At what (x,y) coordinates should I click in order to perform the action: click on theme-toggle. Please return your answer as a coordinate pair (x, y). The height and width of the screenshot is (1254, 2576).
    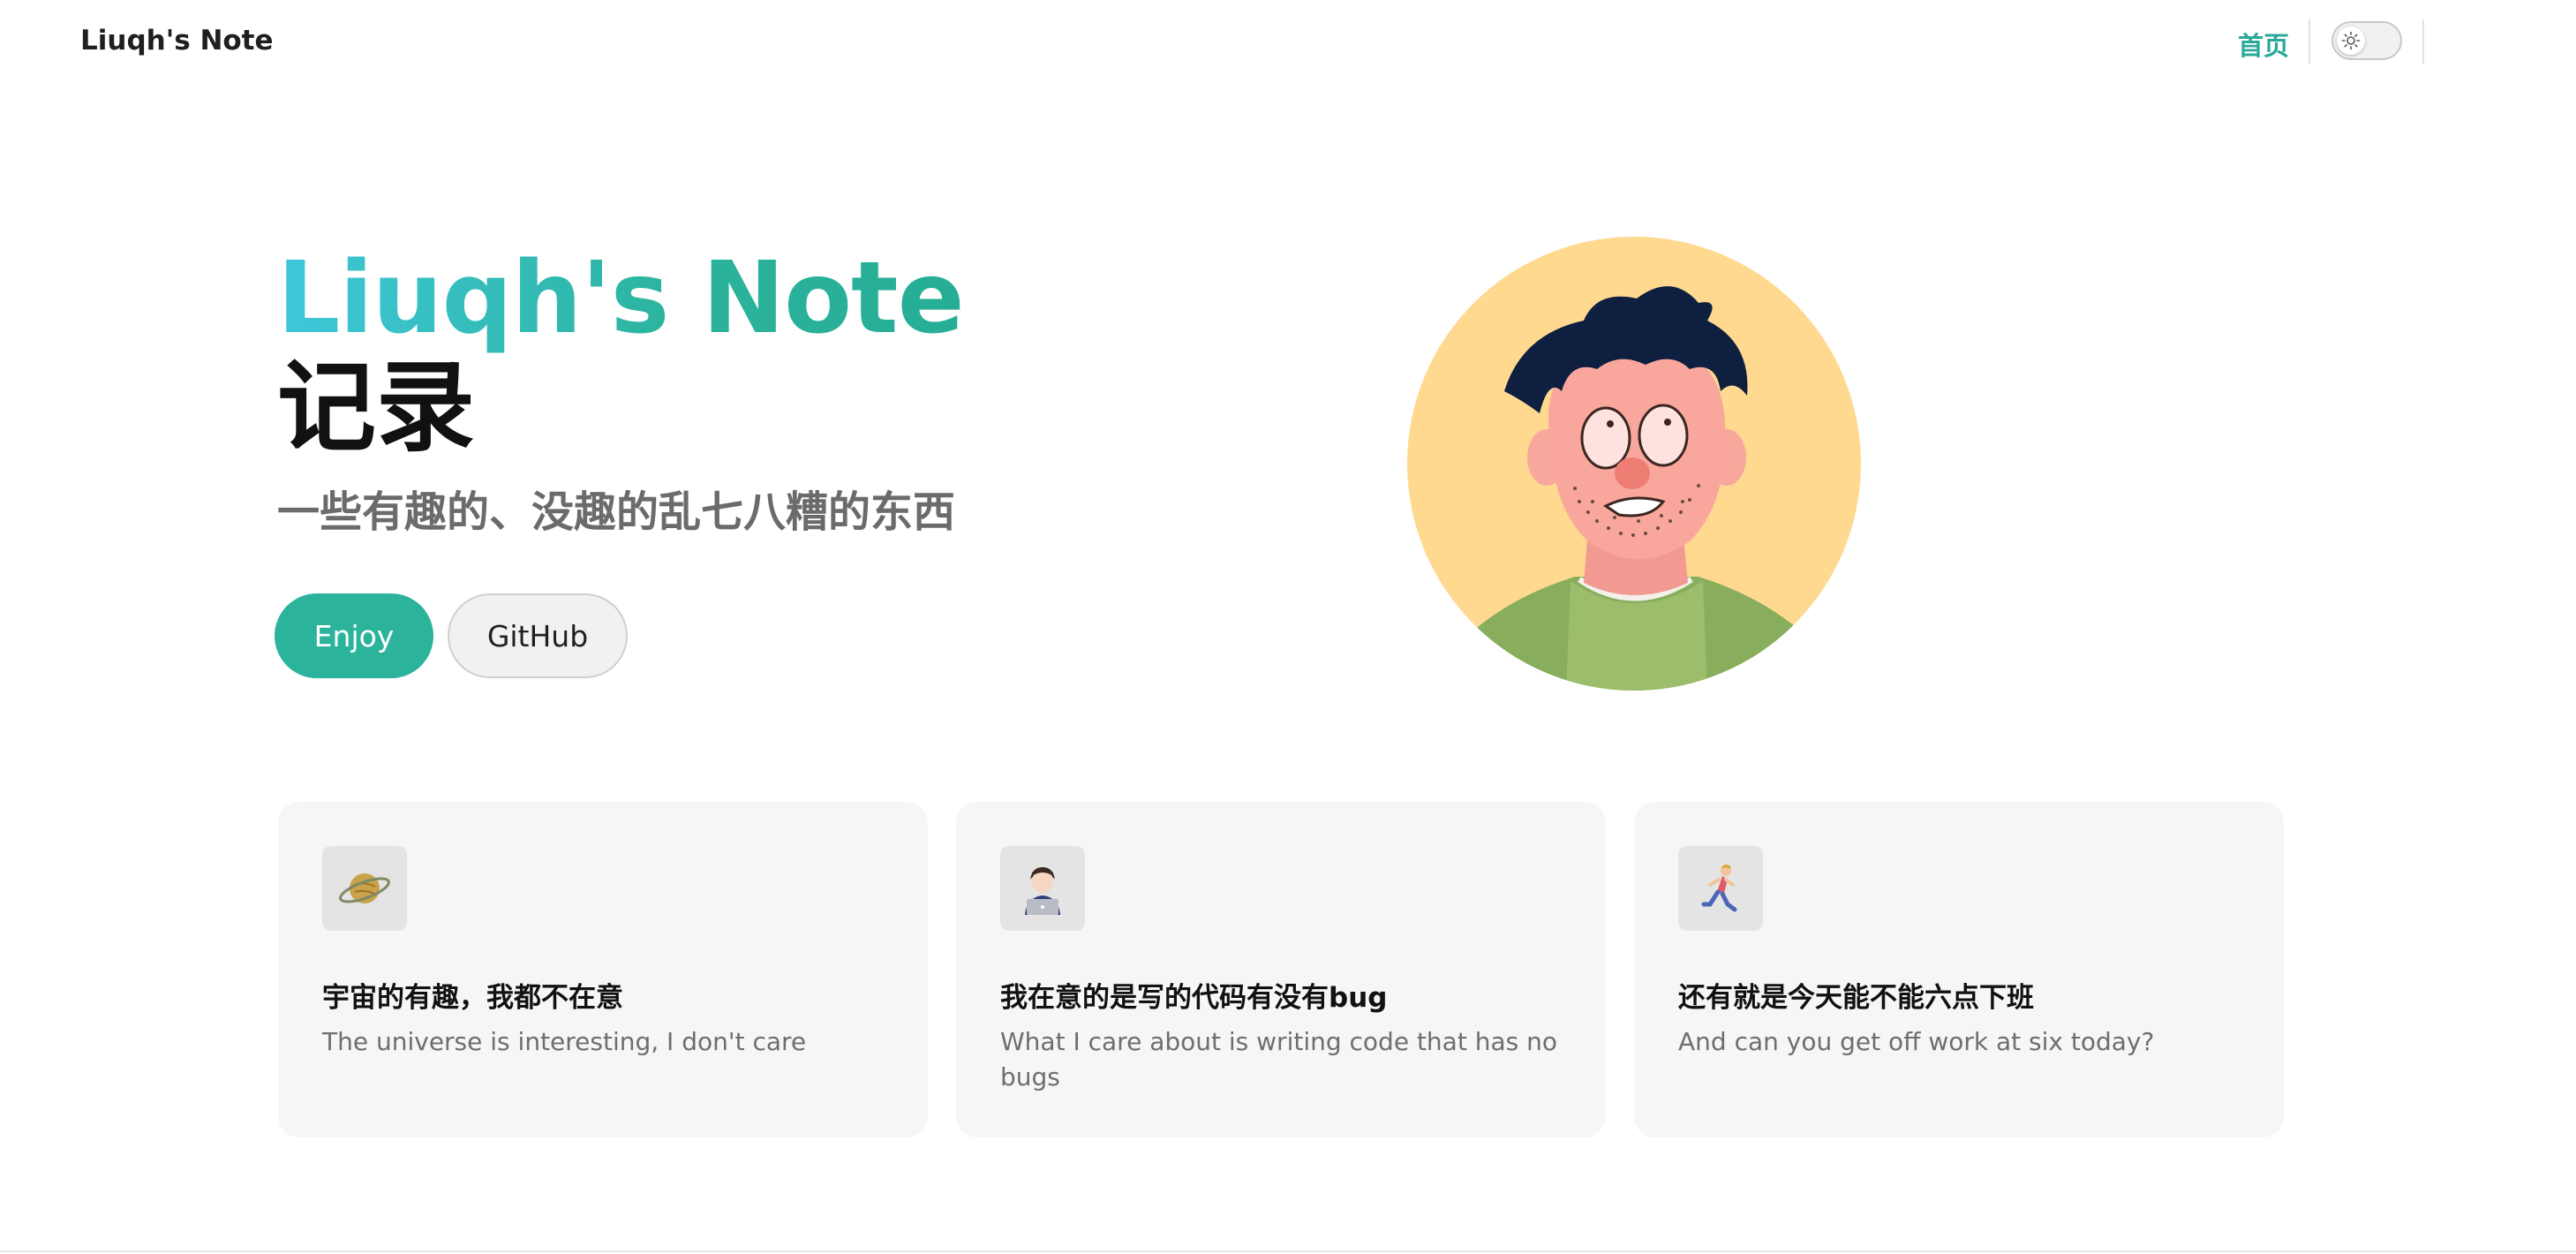
    Looking at the image, I should click on (2367, 40).